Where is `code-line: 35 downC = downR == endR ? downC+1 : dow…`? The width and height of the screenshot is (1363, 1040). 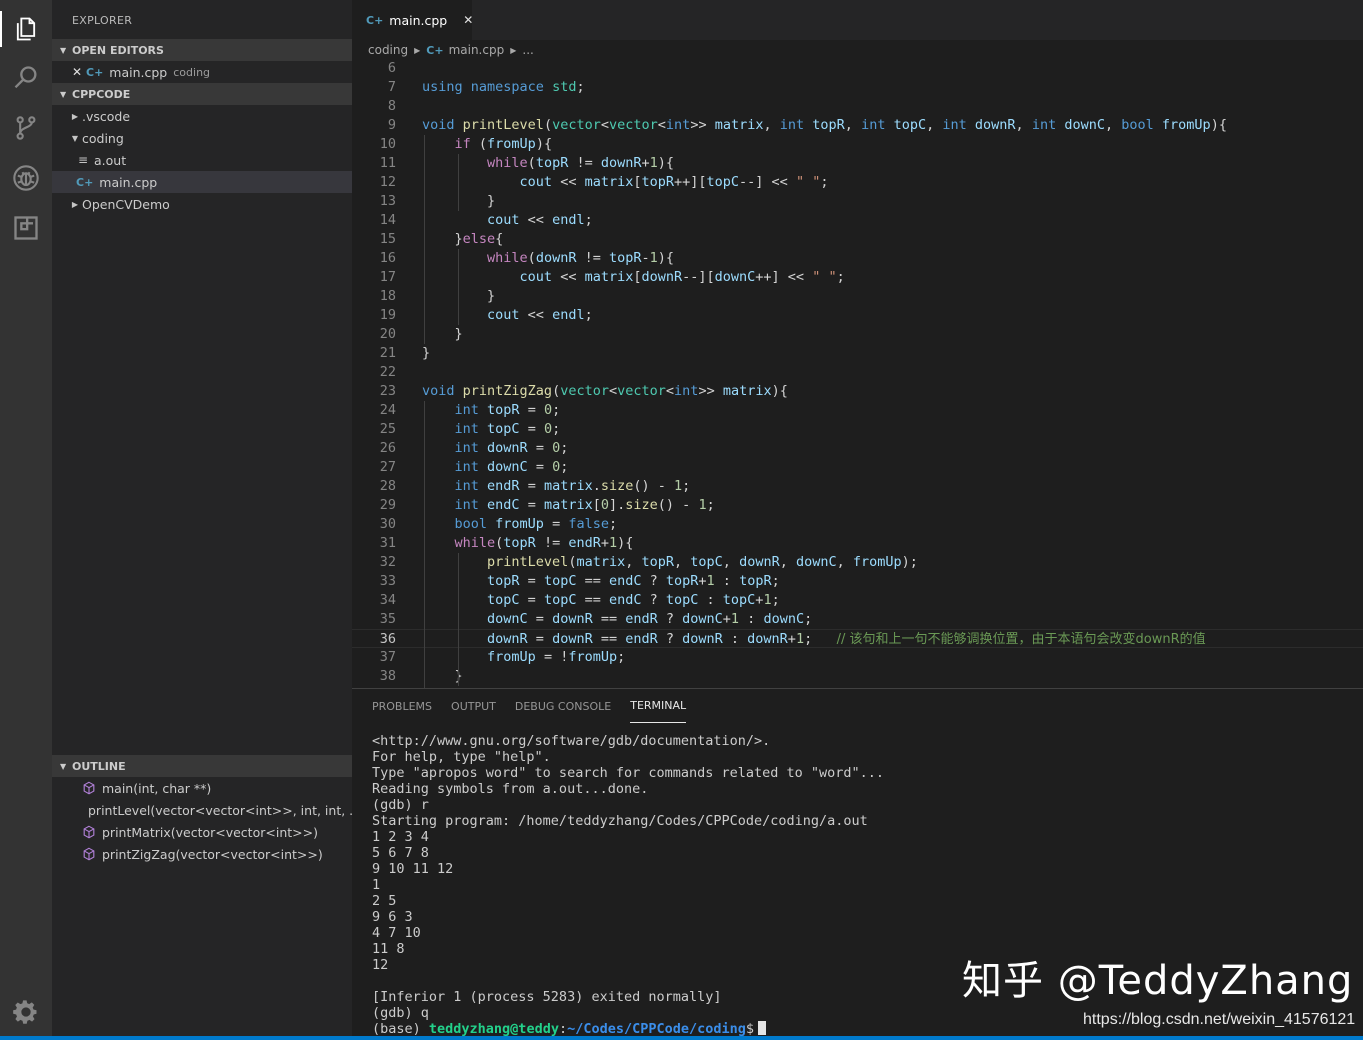 code-line: 35 downC = downR == endR ? downC+1 : dow… is located at coordinates (857, 619).